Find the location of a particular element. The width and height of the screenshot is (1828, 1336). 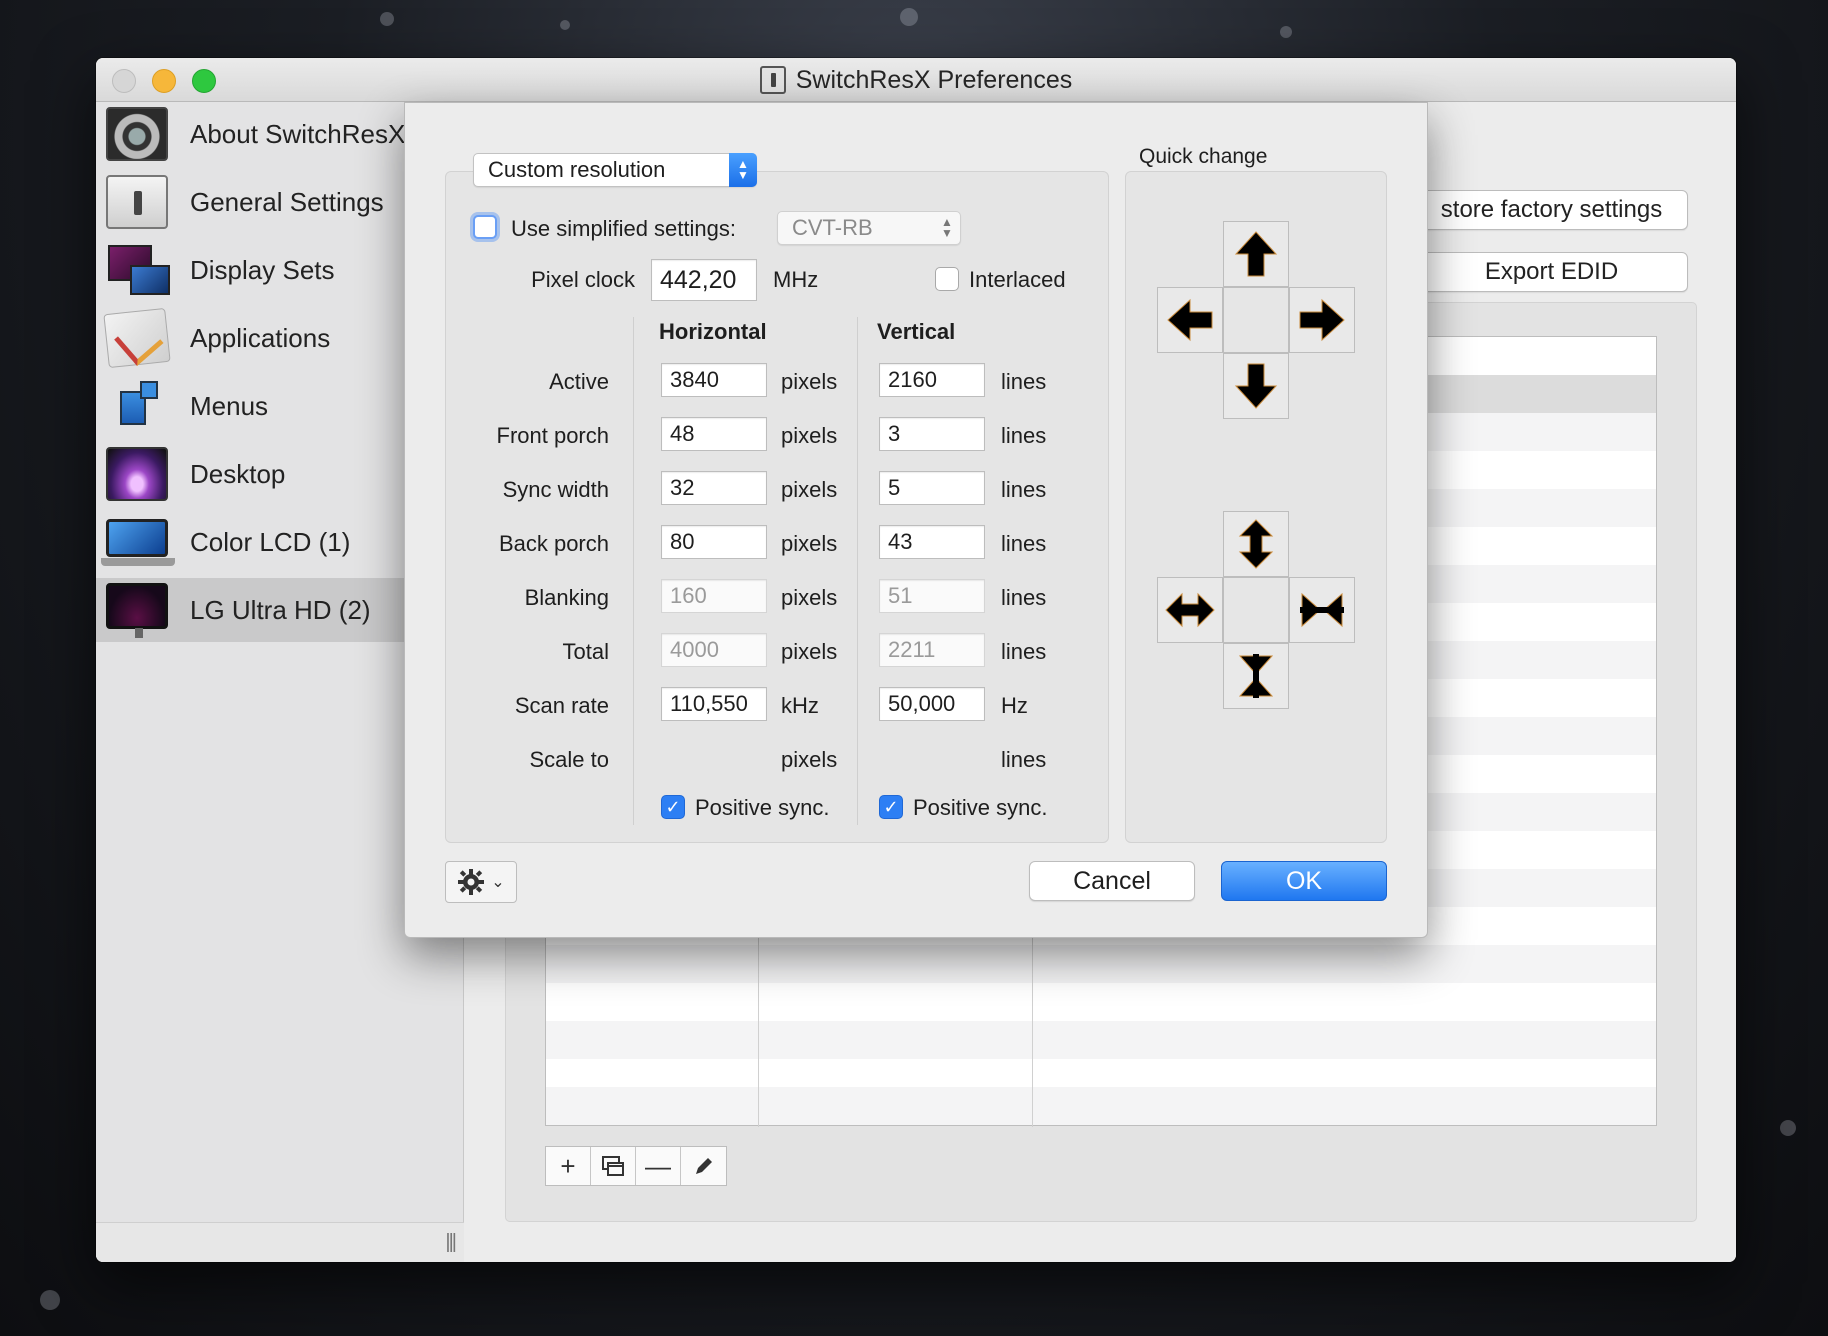

interlaced-checkbox is located at coordinates (947, 279).